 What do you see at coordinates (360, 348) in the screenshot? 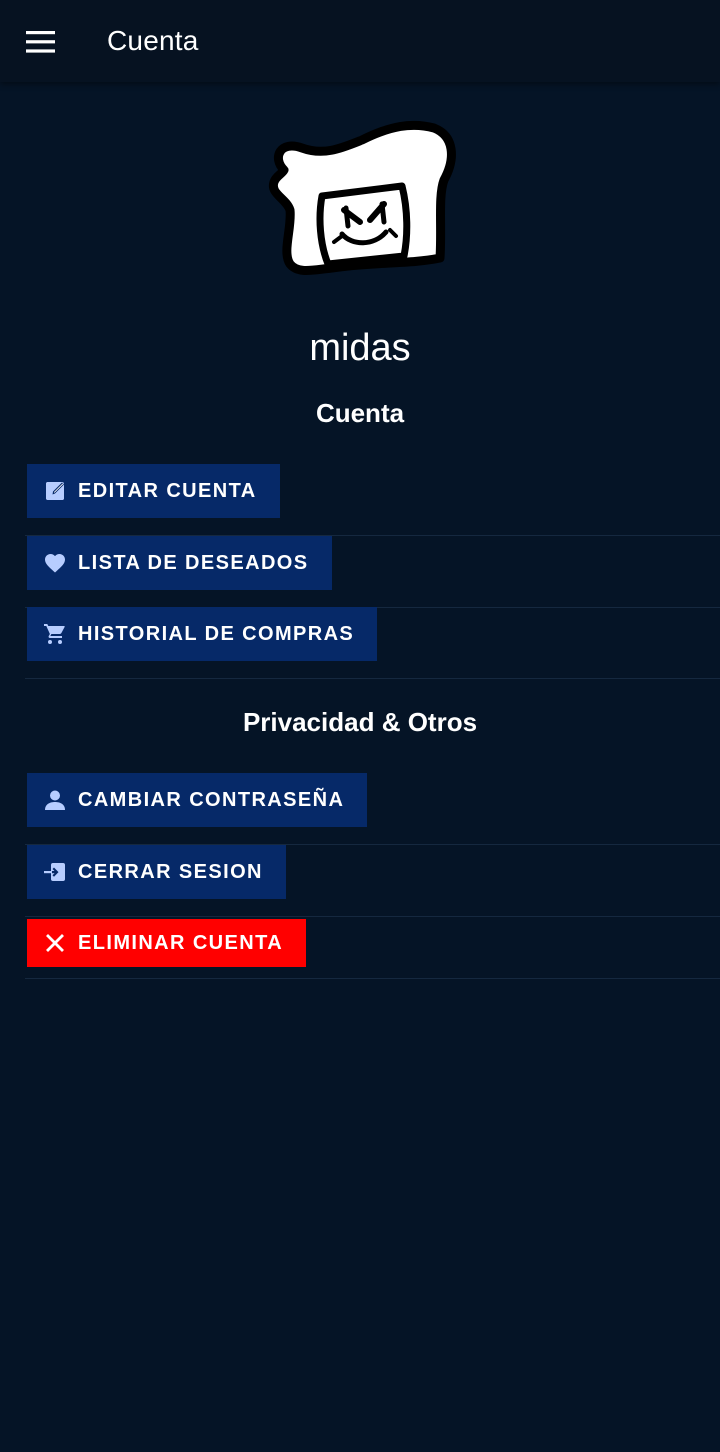
I see `username: midas` at bounding box center [360, 348].